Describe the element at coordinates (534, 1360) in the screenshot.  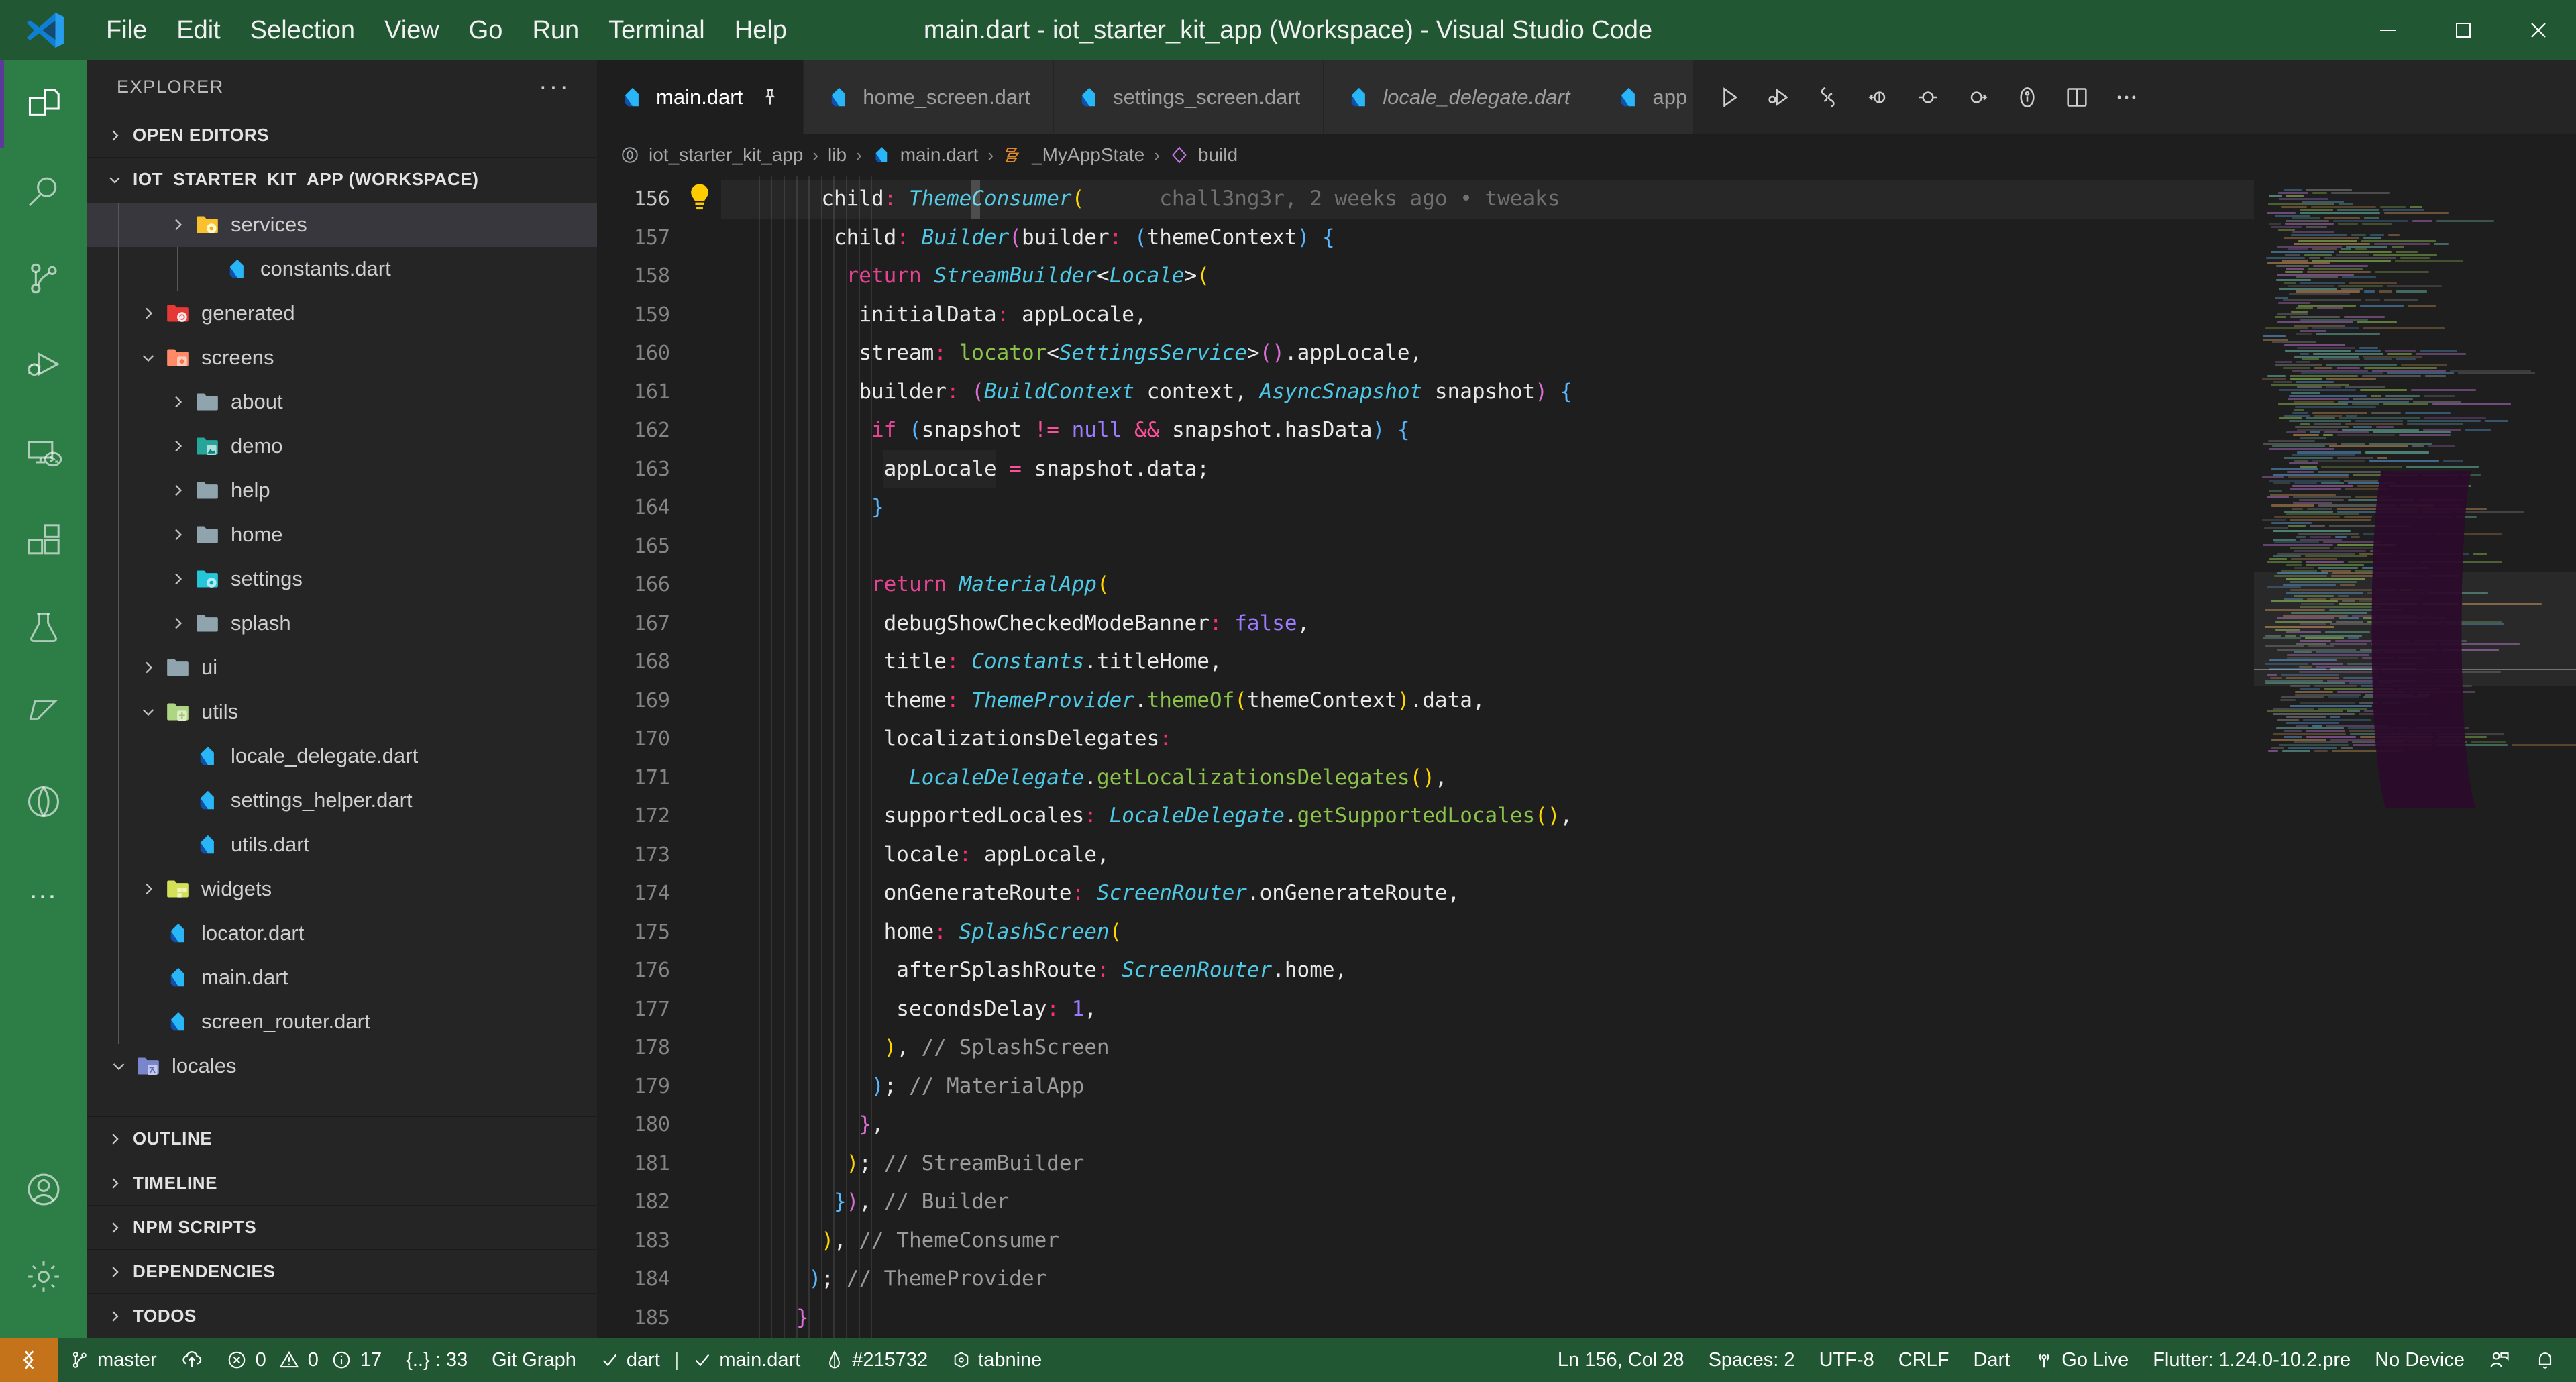
I see `status-git-graph: Git Graph` at that location.